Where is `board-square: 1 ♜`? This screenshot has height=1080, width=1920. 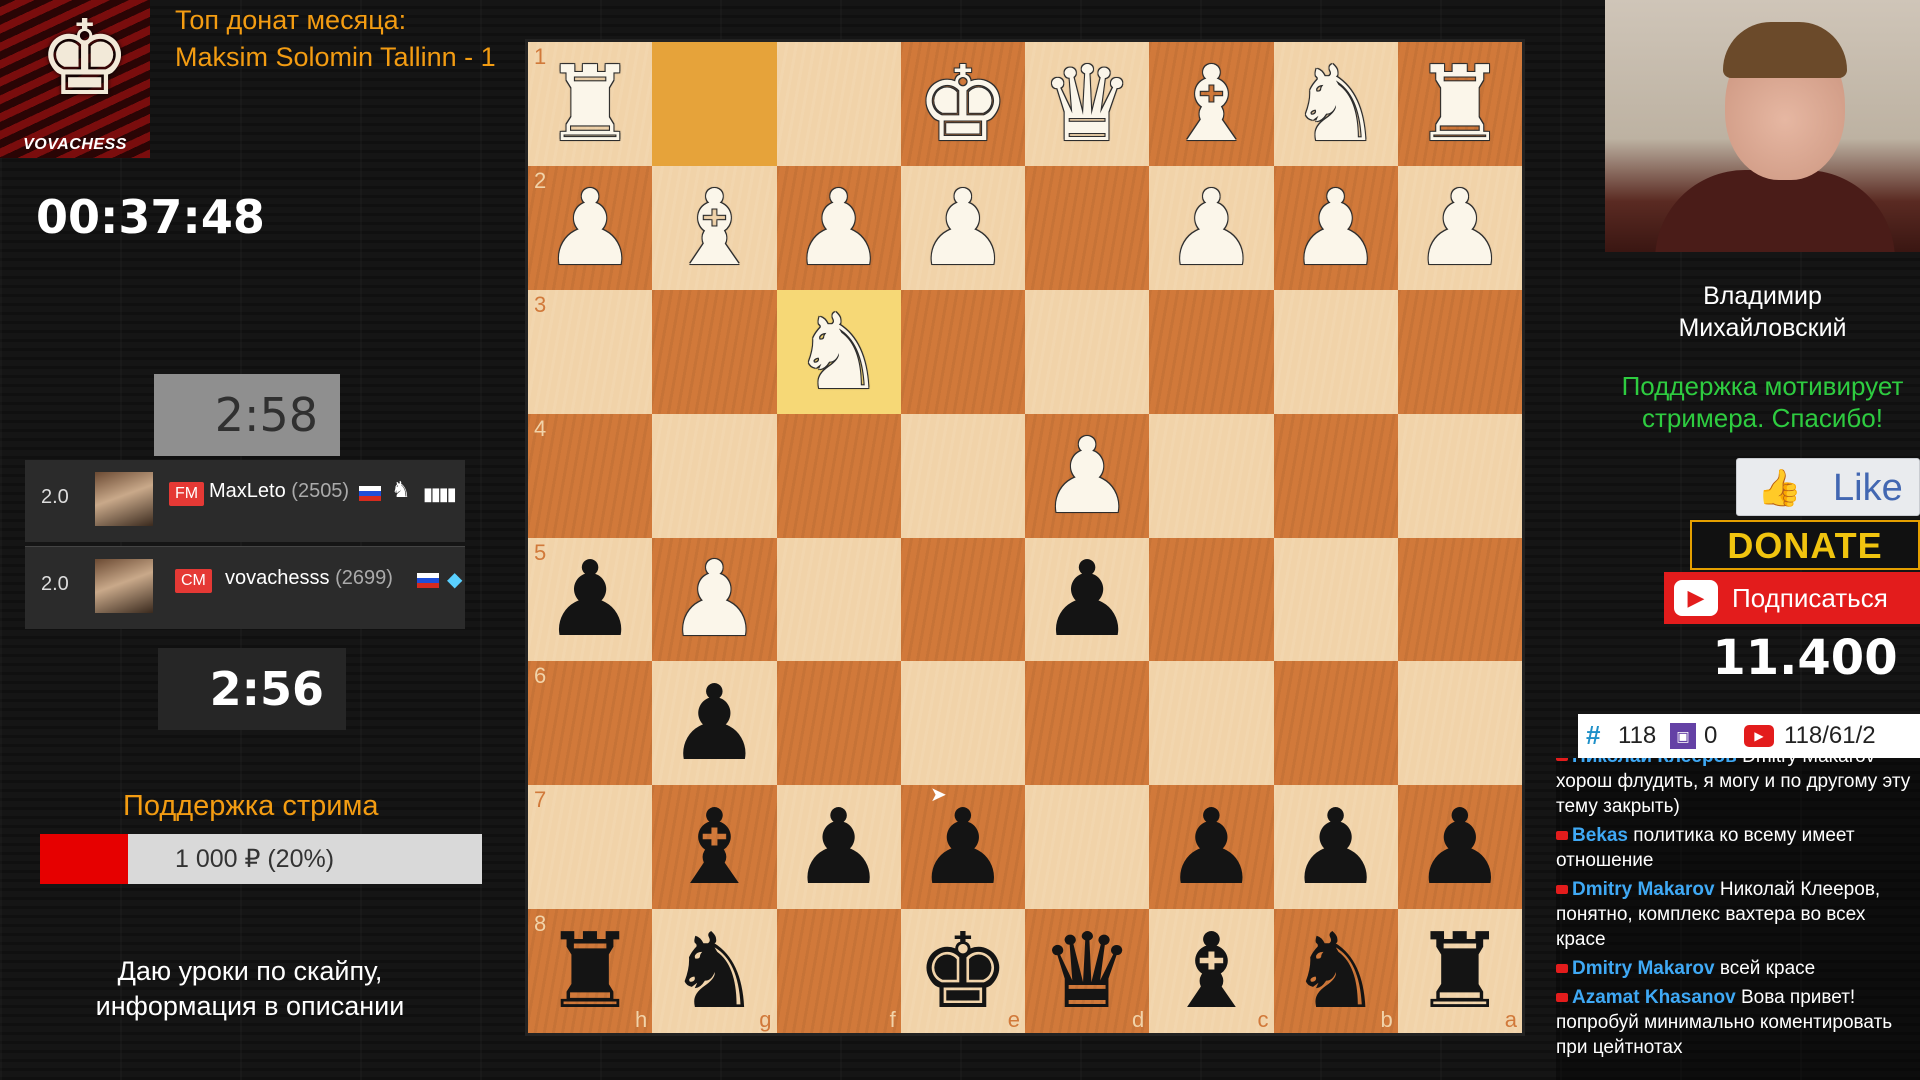
board-square: 1 ♜ is located at coordinates (590, 104).